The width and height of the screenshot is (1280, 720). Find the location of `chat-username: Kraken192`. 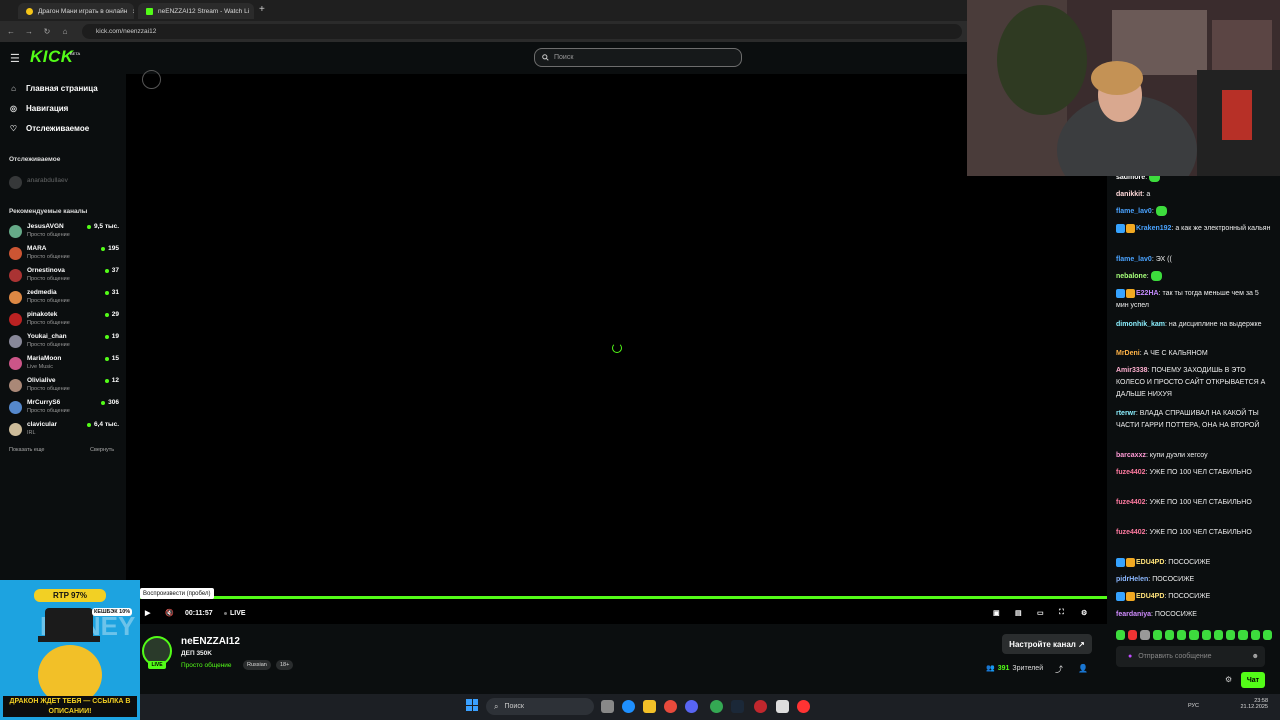

chat-username: Kraken192 is located at coordinates (1153, 228).